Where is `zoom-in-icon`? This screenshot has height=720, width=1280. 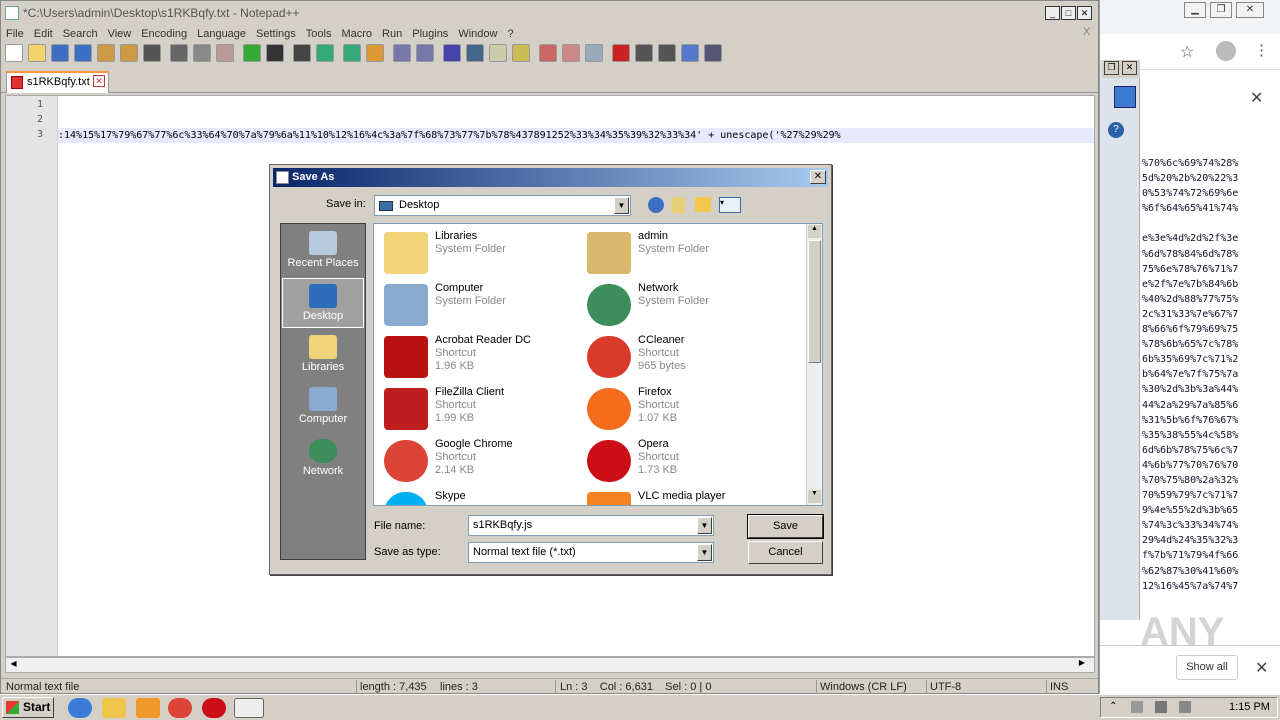 zoom-in-icon is located at coordinates (352, 53).